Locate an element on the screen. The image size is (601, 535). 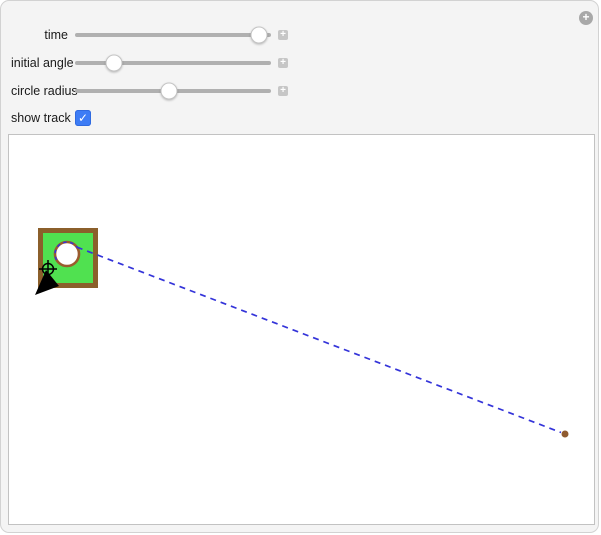
circle-radius-expander-button: + is located at coordinates (283, 91).